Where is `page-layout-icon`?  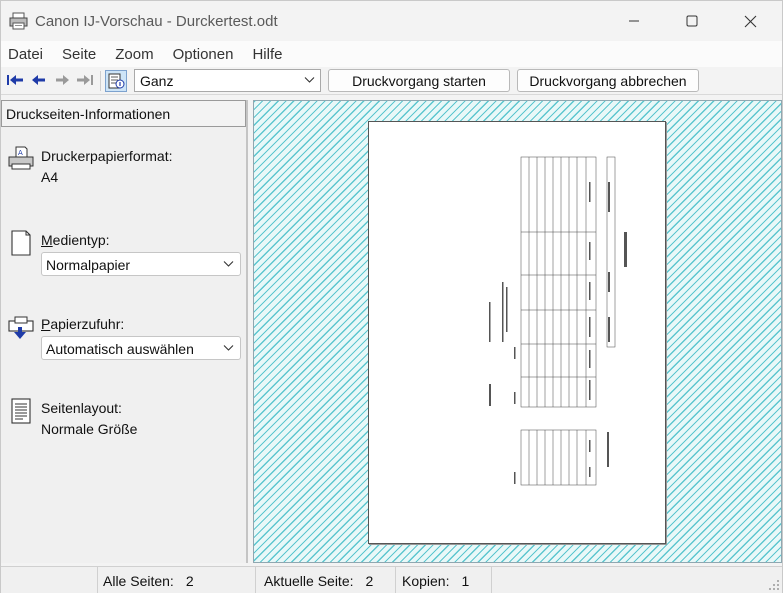 page-layout-icon is located at coordinates (21, 411).